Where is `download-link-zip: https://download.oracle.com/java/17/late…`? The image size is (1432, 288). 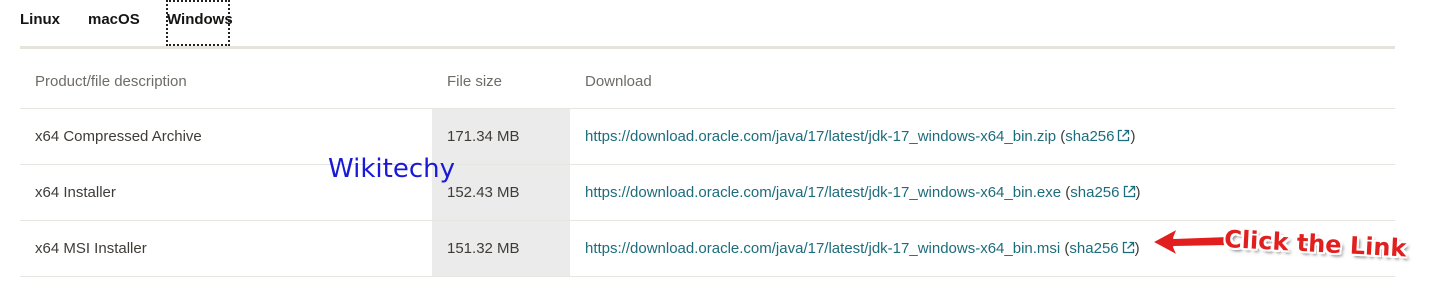
download-link-zip: https://download.oracle.com/java/17/late… is located at coordinates (820, 136).